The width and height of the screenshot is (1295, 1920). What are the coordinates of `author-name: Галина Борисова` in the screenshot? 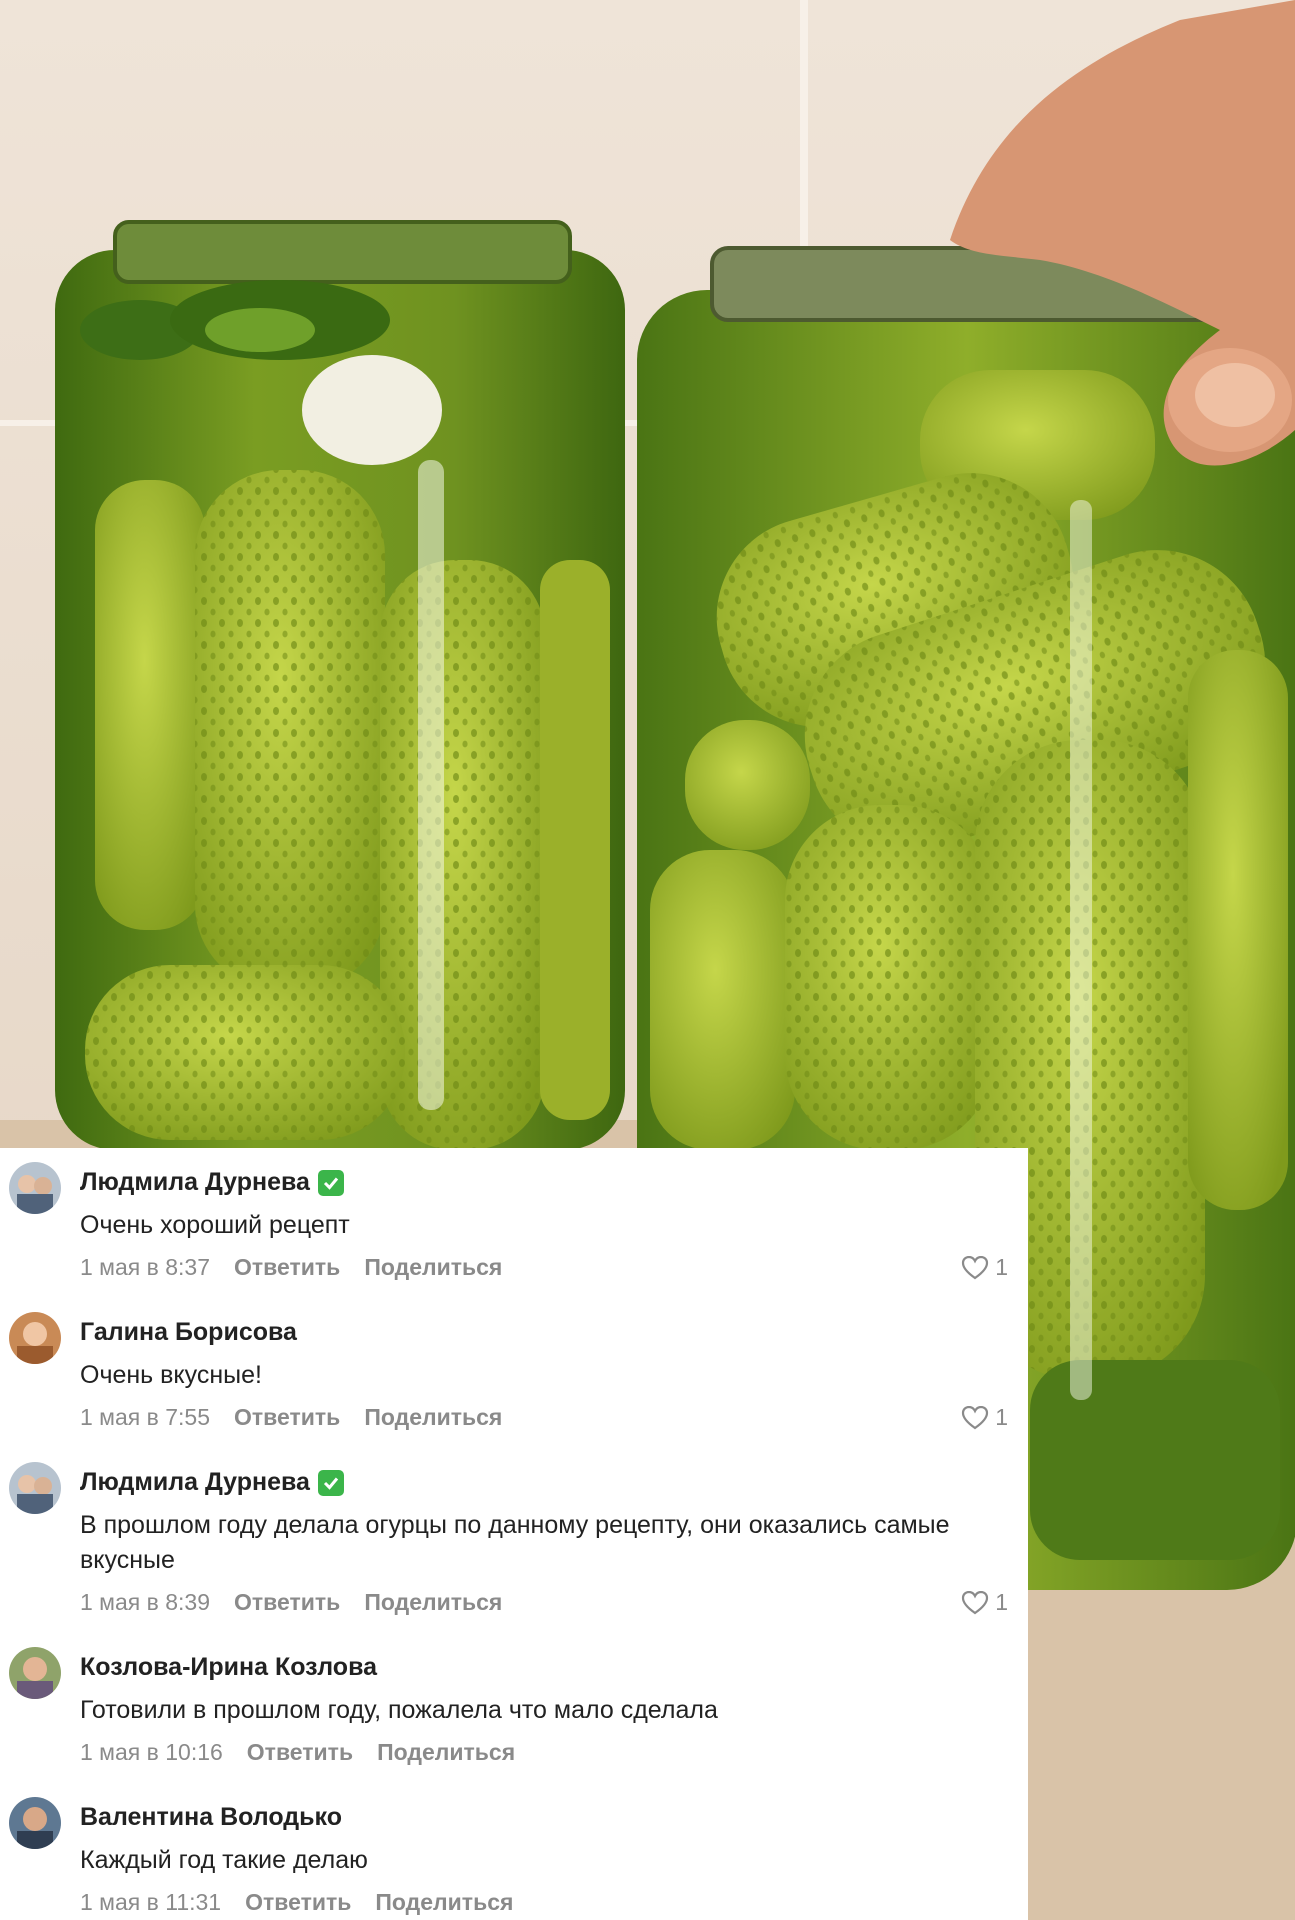 It's located at (188, 1332).